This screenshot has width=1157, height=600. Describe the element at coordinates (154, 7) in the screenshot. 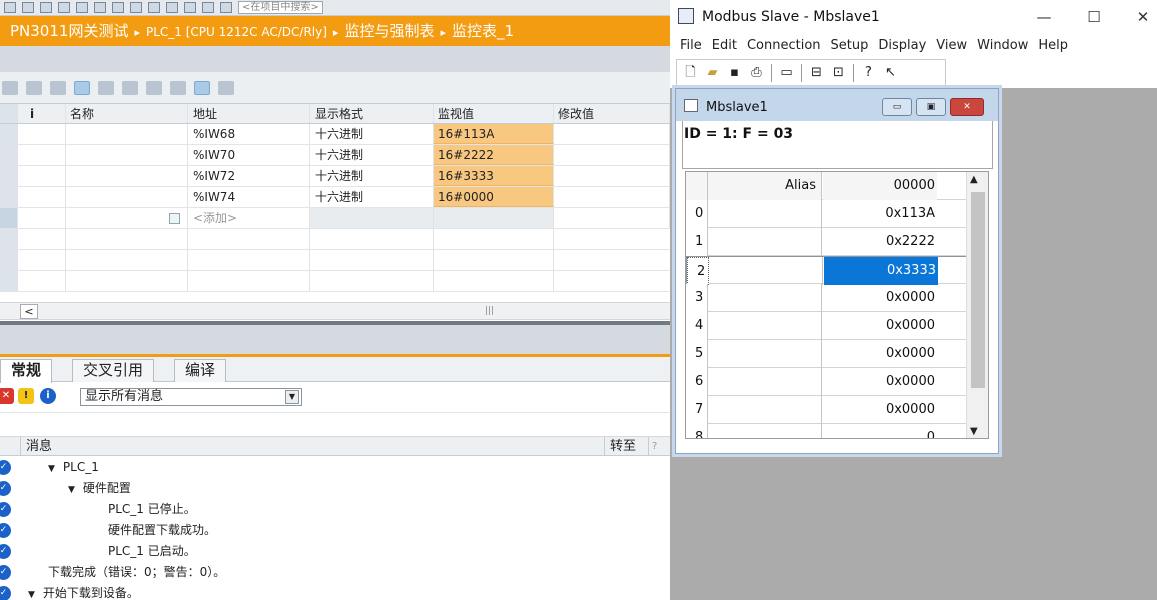

I see `start-cpu-icon` at that location.